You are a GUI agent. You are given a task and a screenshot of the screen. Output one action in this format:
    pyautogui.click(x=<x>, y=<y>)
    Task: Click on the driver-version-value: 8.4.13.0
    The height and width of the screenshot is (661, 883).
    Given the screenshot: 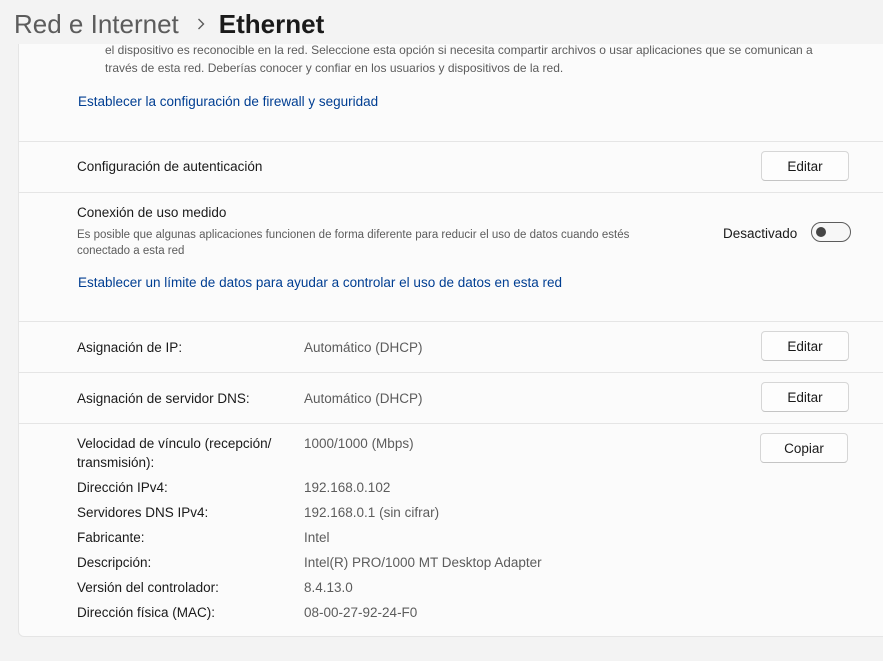 What is the action you would take?
    pyautogui.click(x=328, y=587)
    